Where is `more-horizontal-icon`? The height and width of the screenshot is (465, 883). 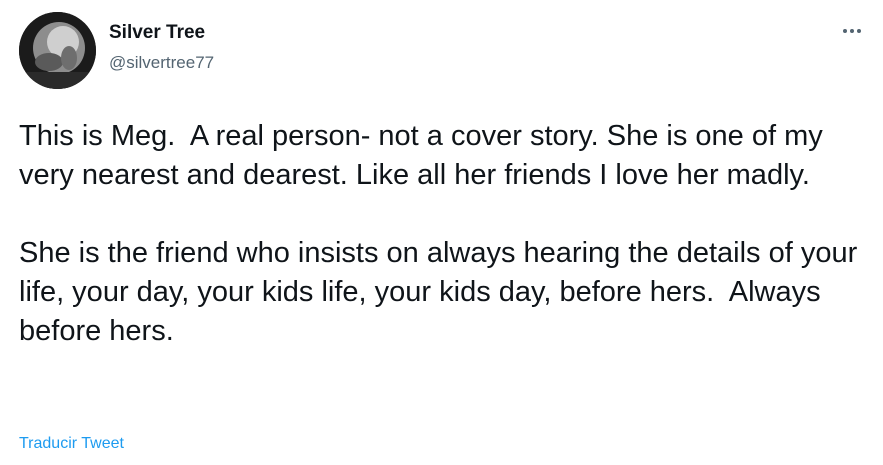
more-horizontal-icon is located at coordinates (852, 31).